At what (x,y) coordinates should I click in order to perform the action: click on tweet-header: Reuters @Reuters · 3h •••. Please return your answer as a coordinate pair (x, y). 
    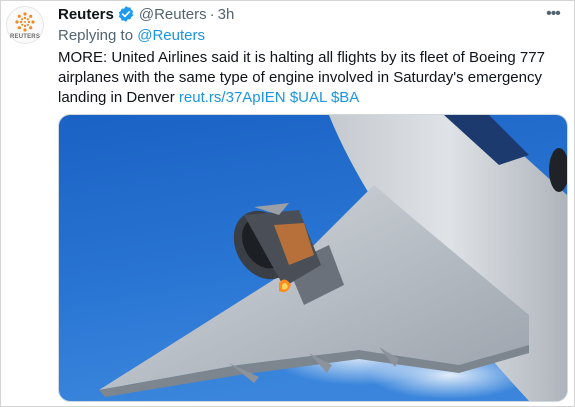
    Looking at the image, I should click on (311, 14).